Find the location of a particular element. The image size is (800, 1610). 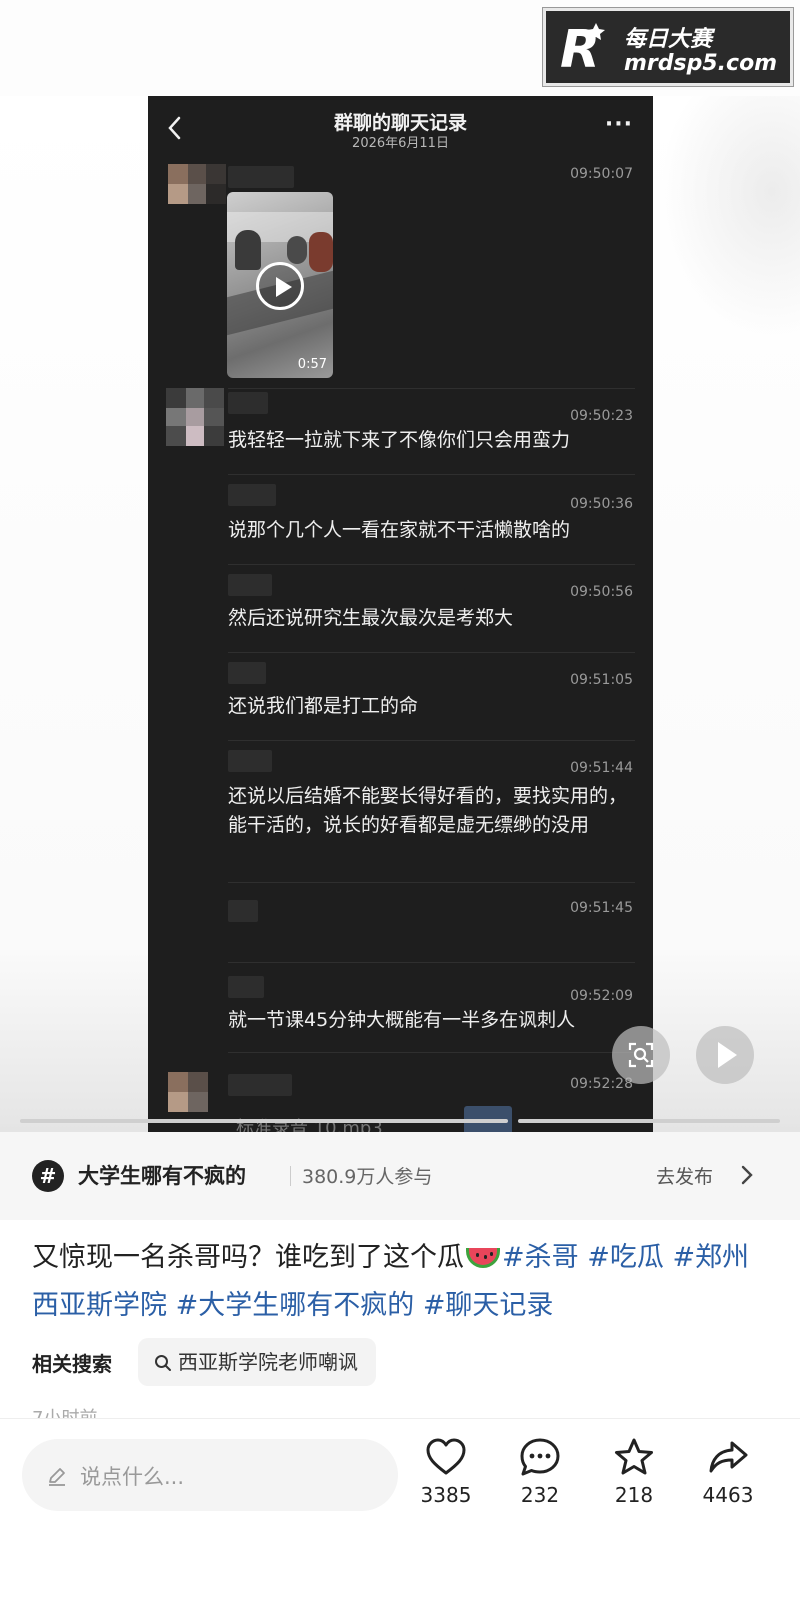

topic-bar: # 大学生哪有不疯的 380.9万人参与 去发布 is located at coordinates (400, 1176).